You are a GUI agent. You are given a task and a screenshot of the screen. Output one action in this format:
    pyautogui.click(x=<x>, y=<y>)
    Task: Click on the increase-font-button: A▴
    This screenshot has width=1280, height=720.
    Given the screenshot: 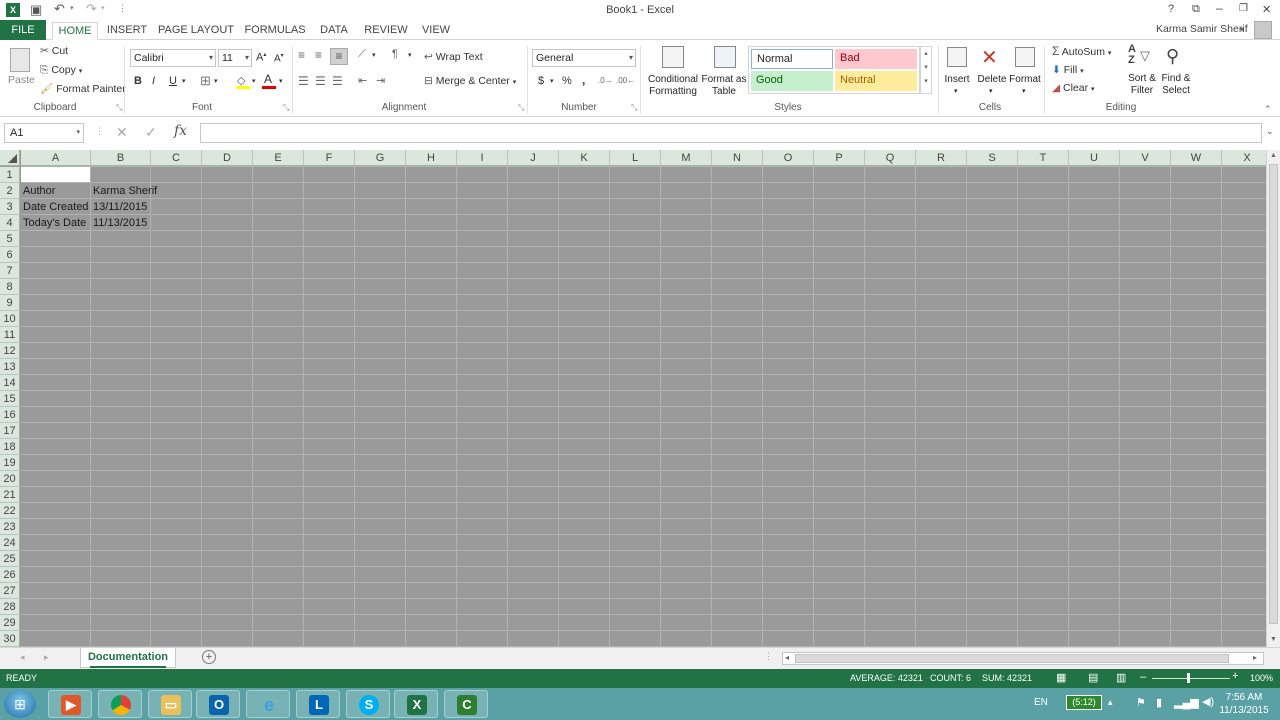 What is the action you would take?
    pyautogui.click(x=261, y=57)
    